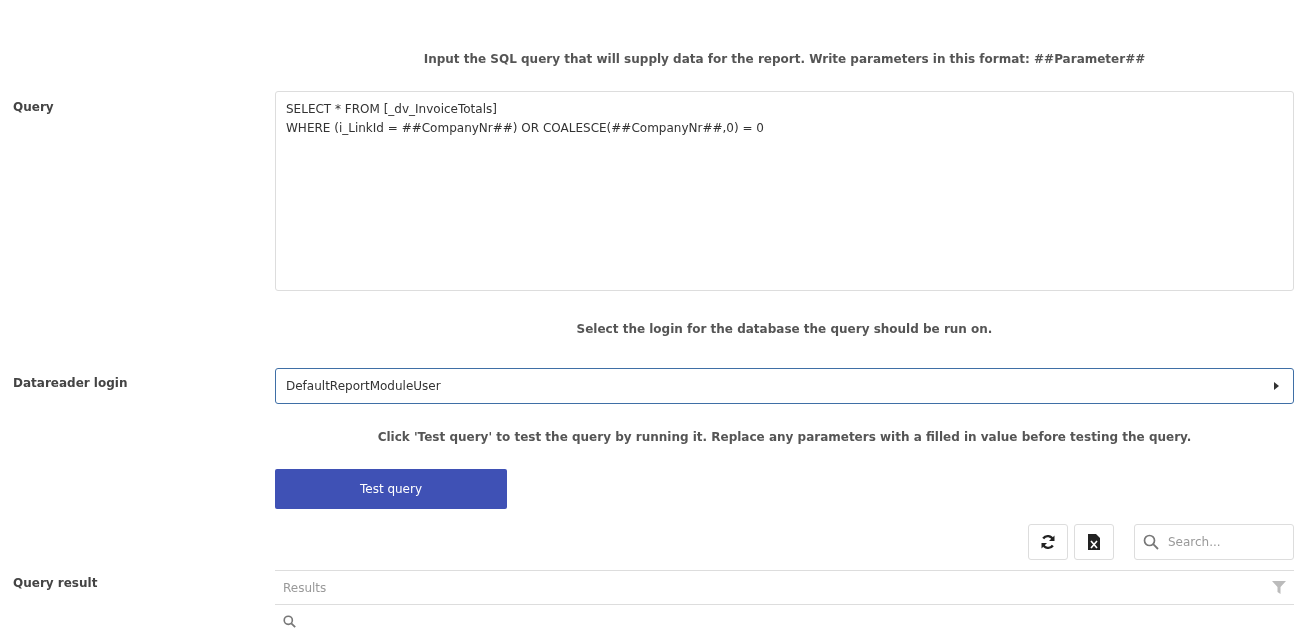 The image size is (1314, 636). I want to click on test-query-button: Test query, so click(391, 489).